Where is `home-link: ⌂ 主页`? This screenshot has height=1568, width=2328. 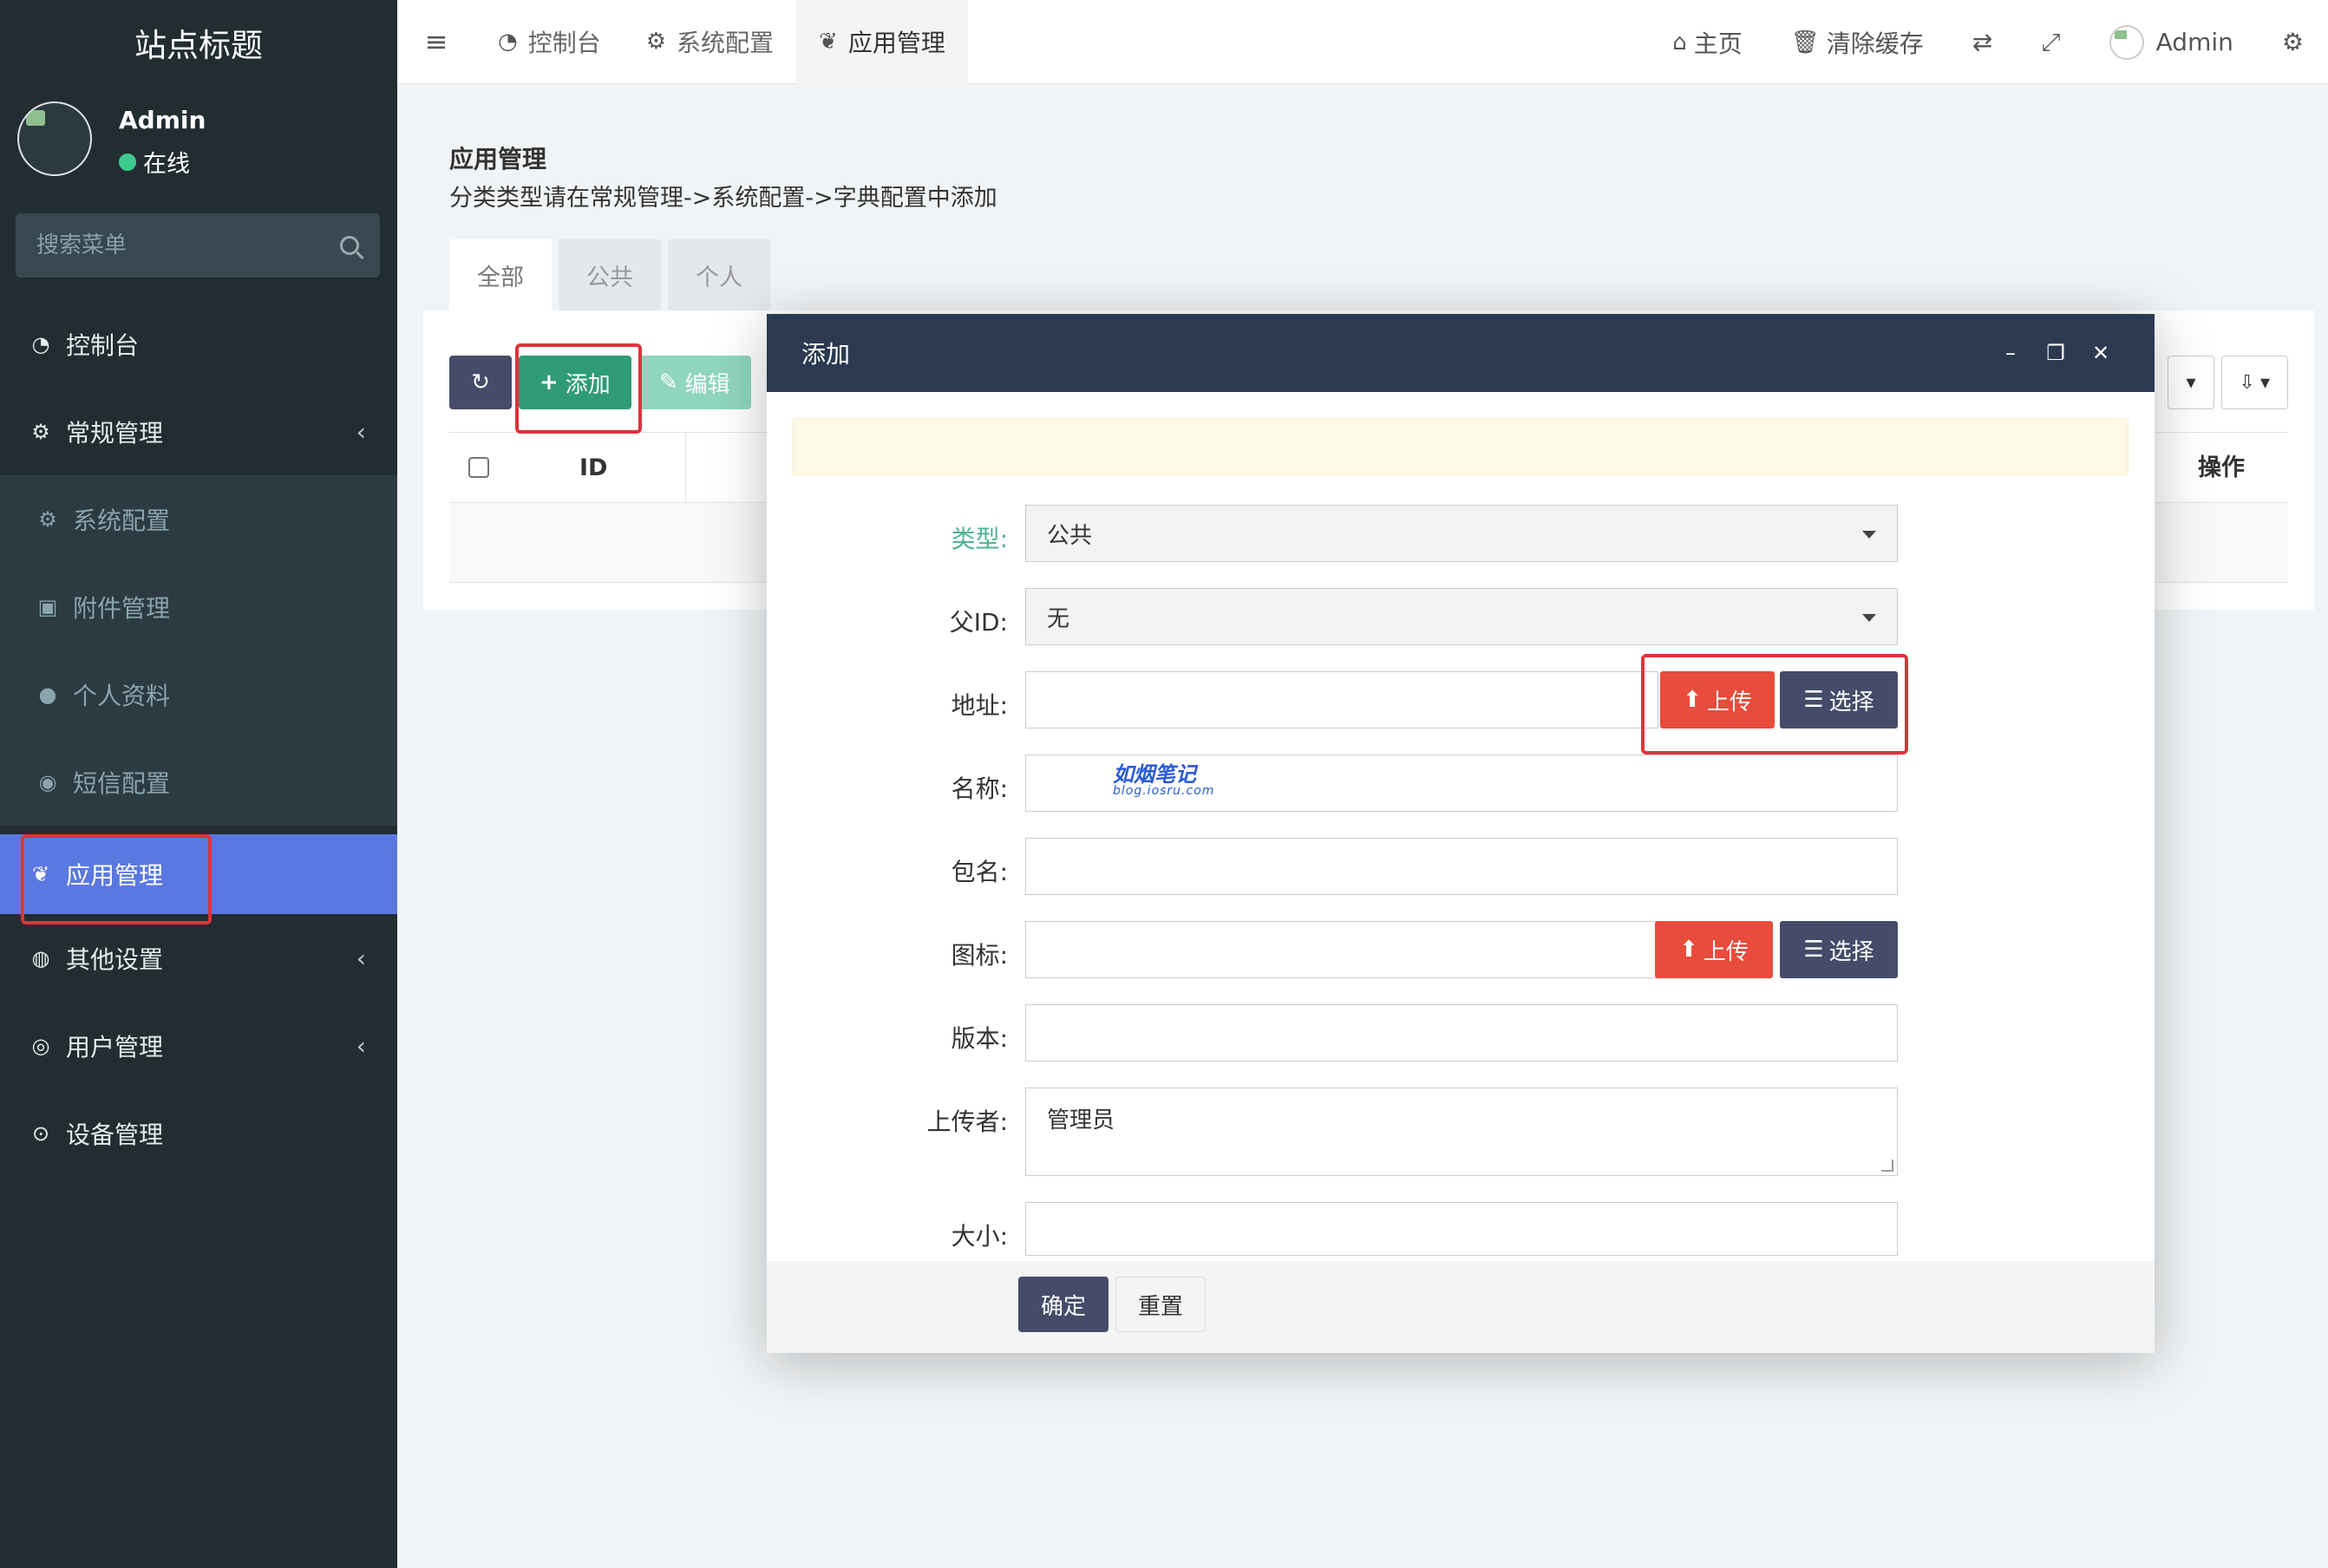
home-link: ⌂ 主页 is located at coordinates (1707, 43).